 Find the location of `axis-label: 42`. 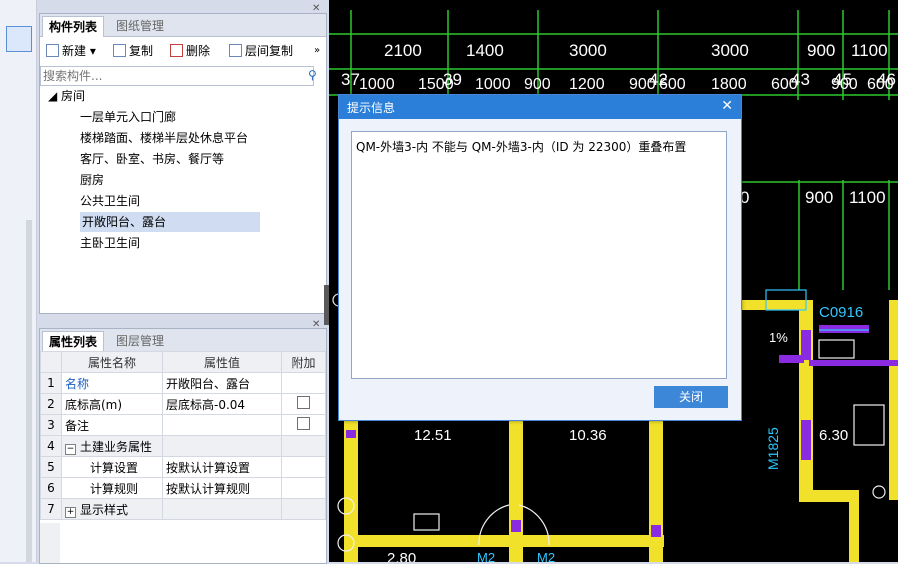

axis-label: 42 is located at coordinates (658, 79).